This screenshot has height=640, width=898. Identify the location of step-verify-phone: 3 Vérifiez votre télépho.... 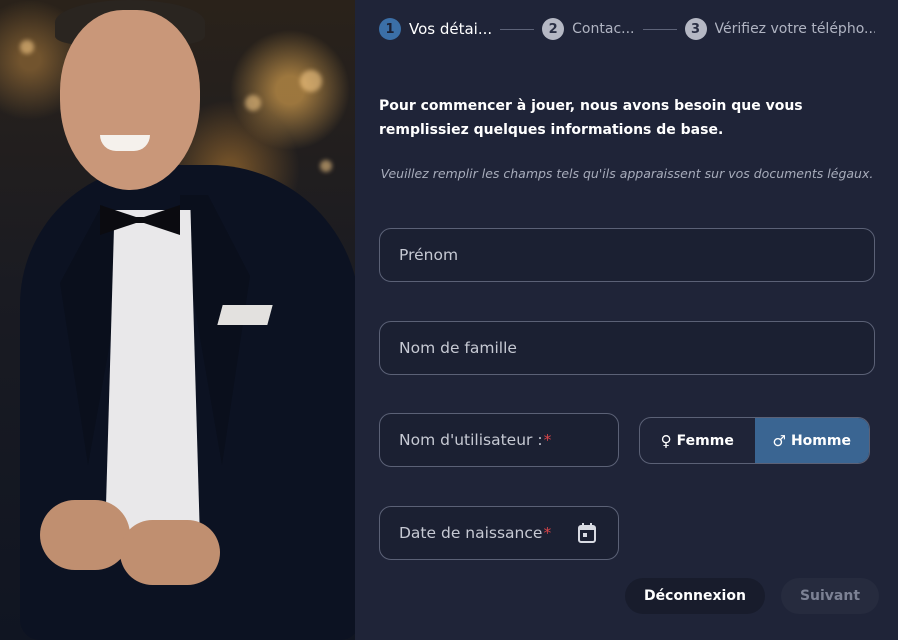
(779, 29).